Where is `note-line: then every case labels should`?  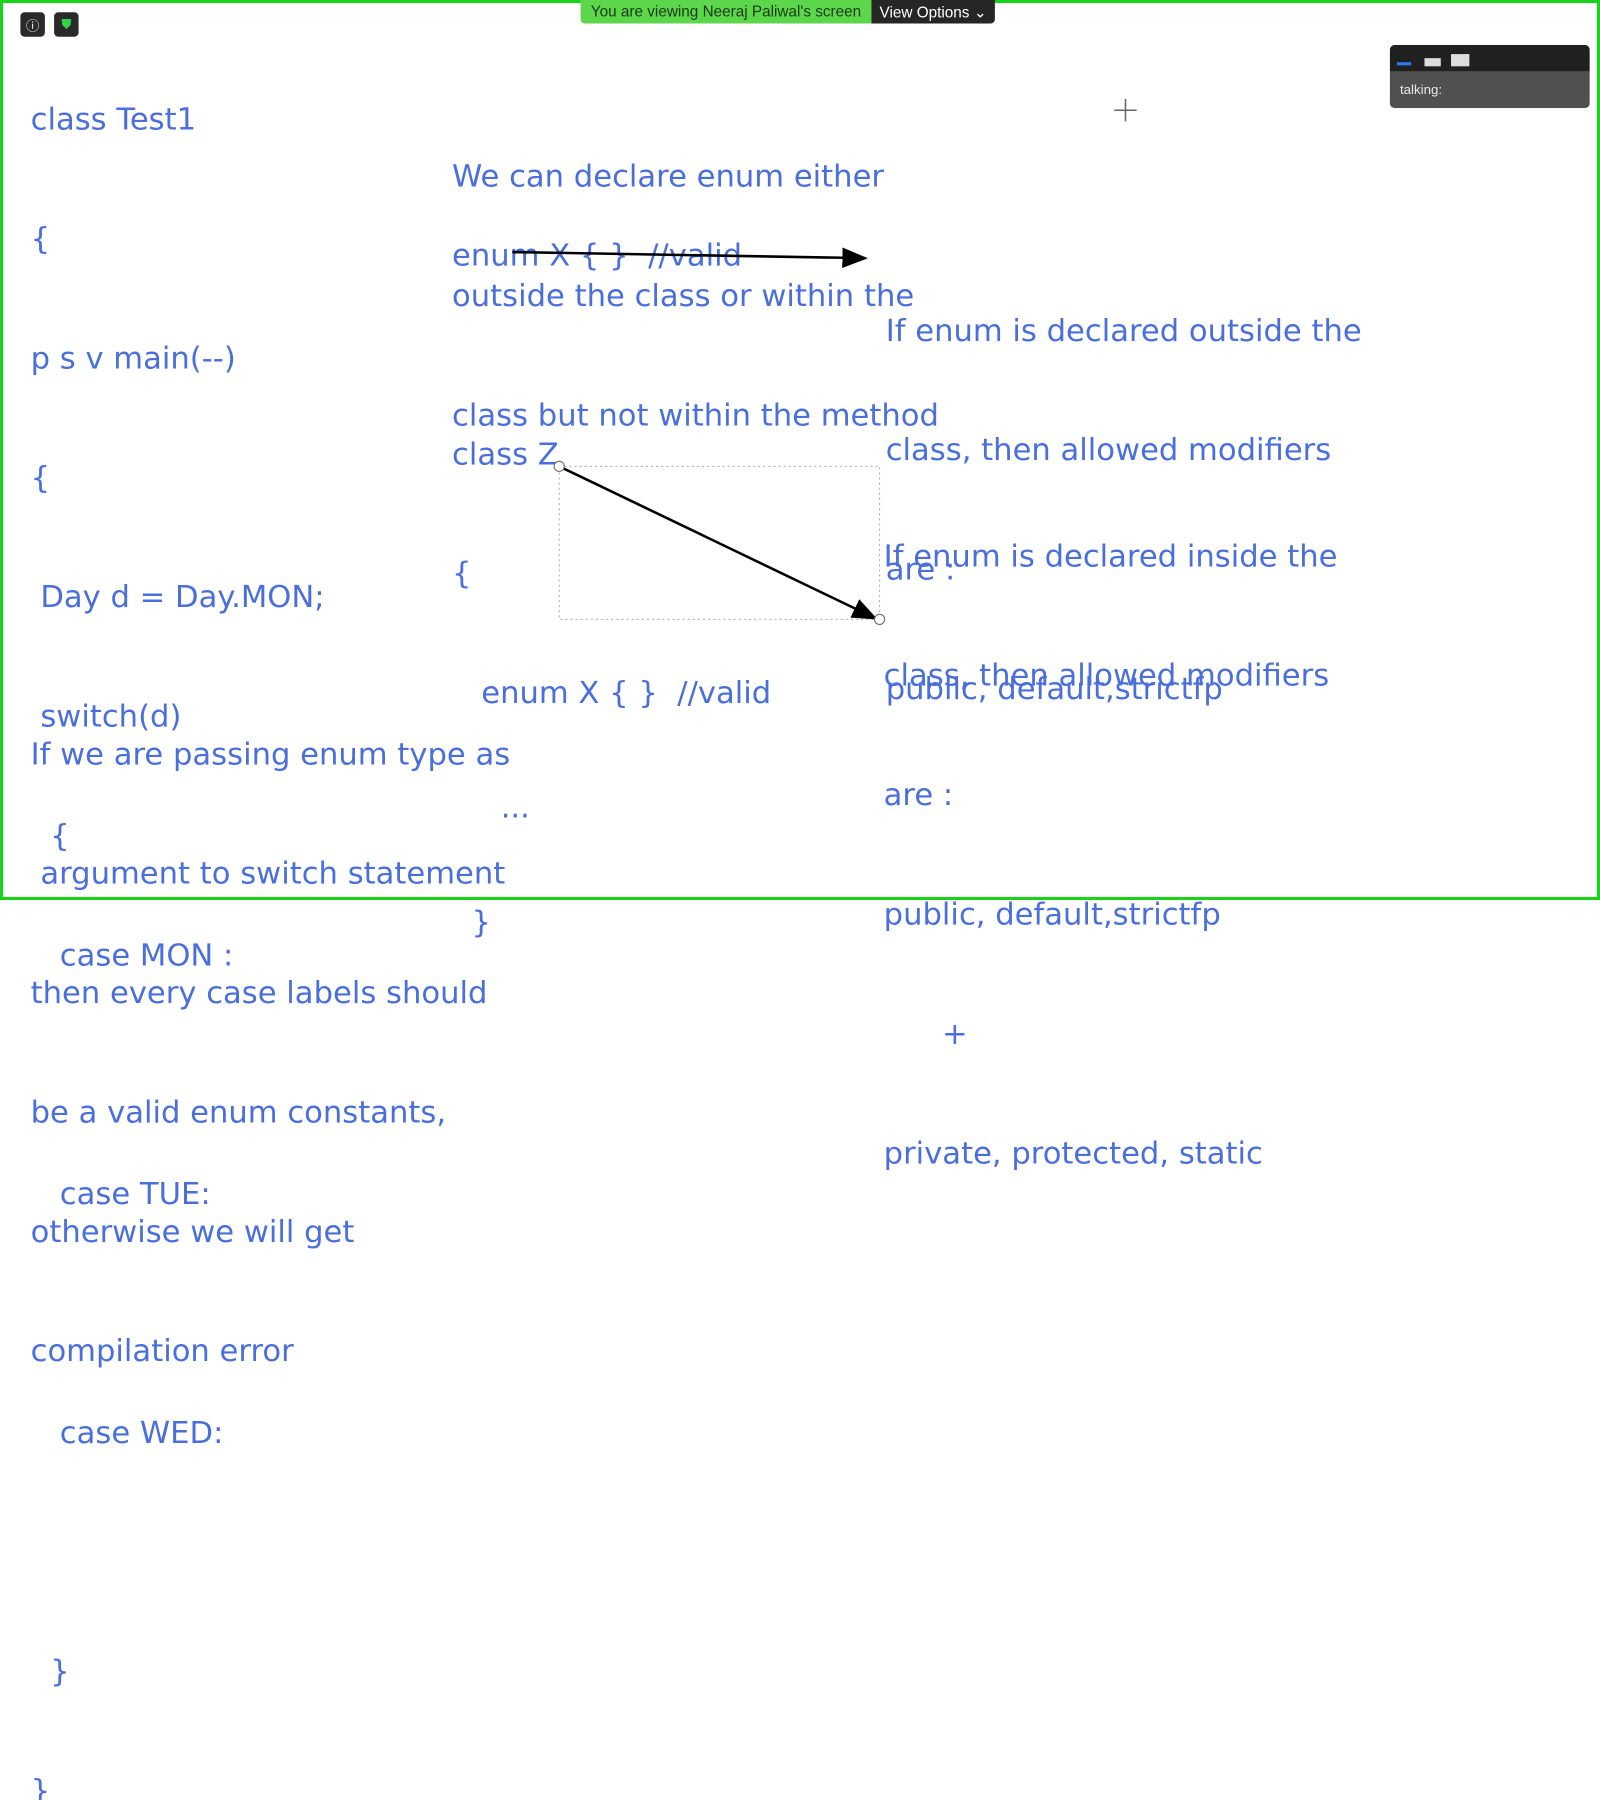
note-line: then every case labels should is located at coordinates (259, 993).